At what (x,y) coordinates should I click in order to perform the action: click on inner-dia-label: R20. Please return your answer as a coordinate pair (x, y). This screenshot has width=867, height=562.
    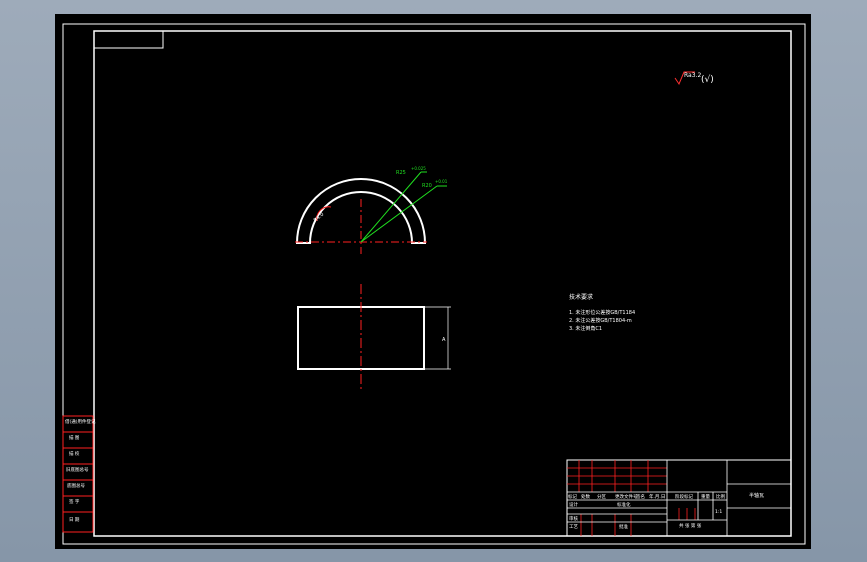
    Looking at the image, I should click on (427, 186).